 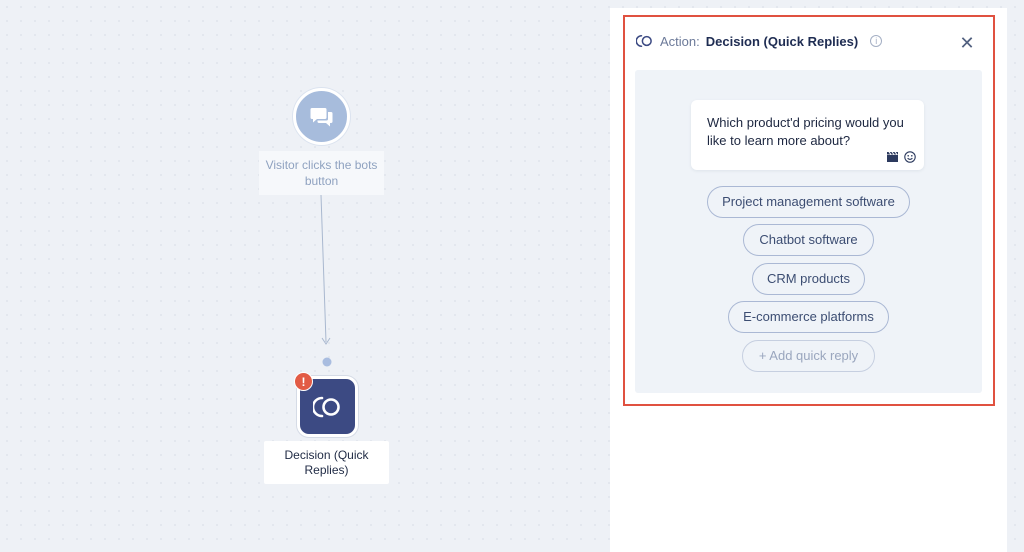 What do you see at coordinates (326, 462) in the screenshot?
I see `decision-label: Decision (Quick Replies)` at bounding box center [326, 462].